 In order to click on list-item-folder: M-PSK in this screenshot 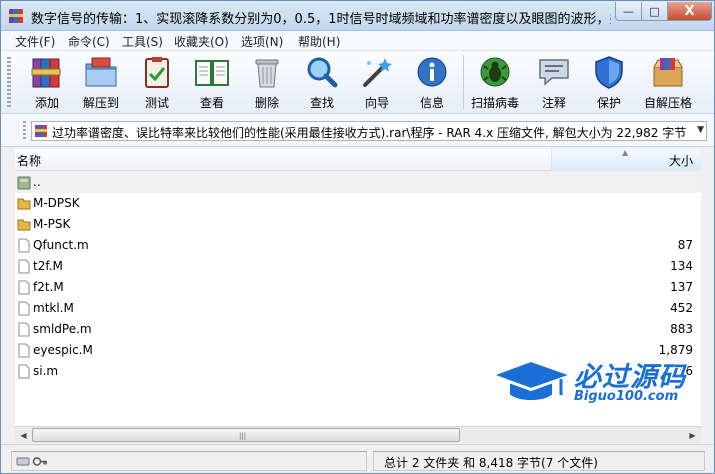, I will do `click(358, 224)`.